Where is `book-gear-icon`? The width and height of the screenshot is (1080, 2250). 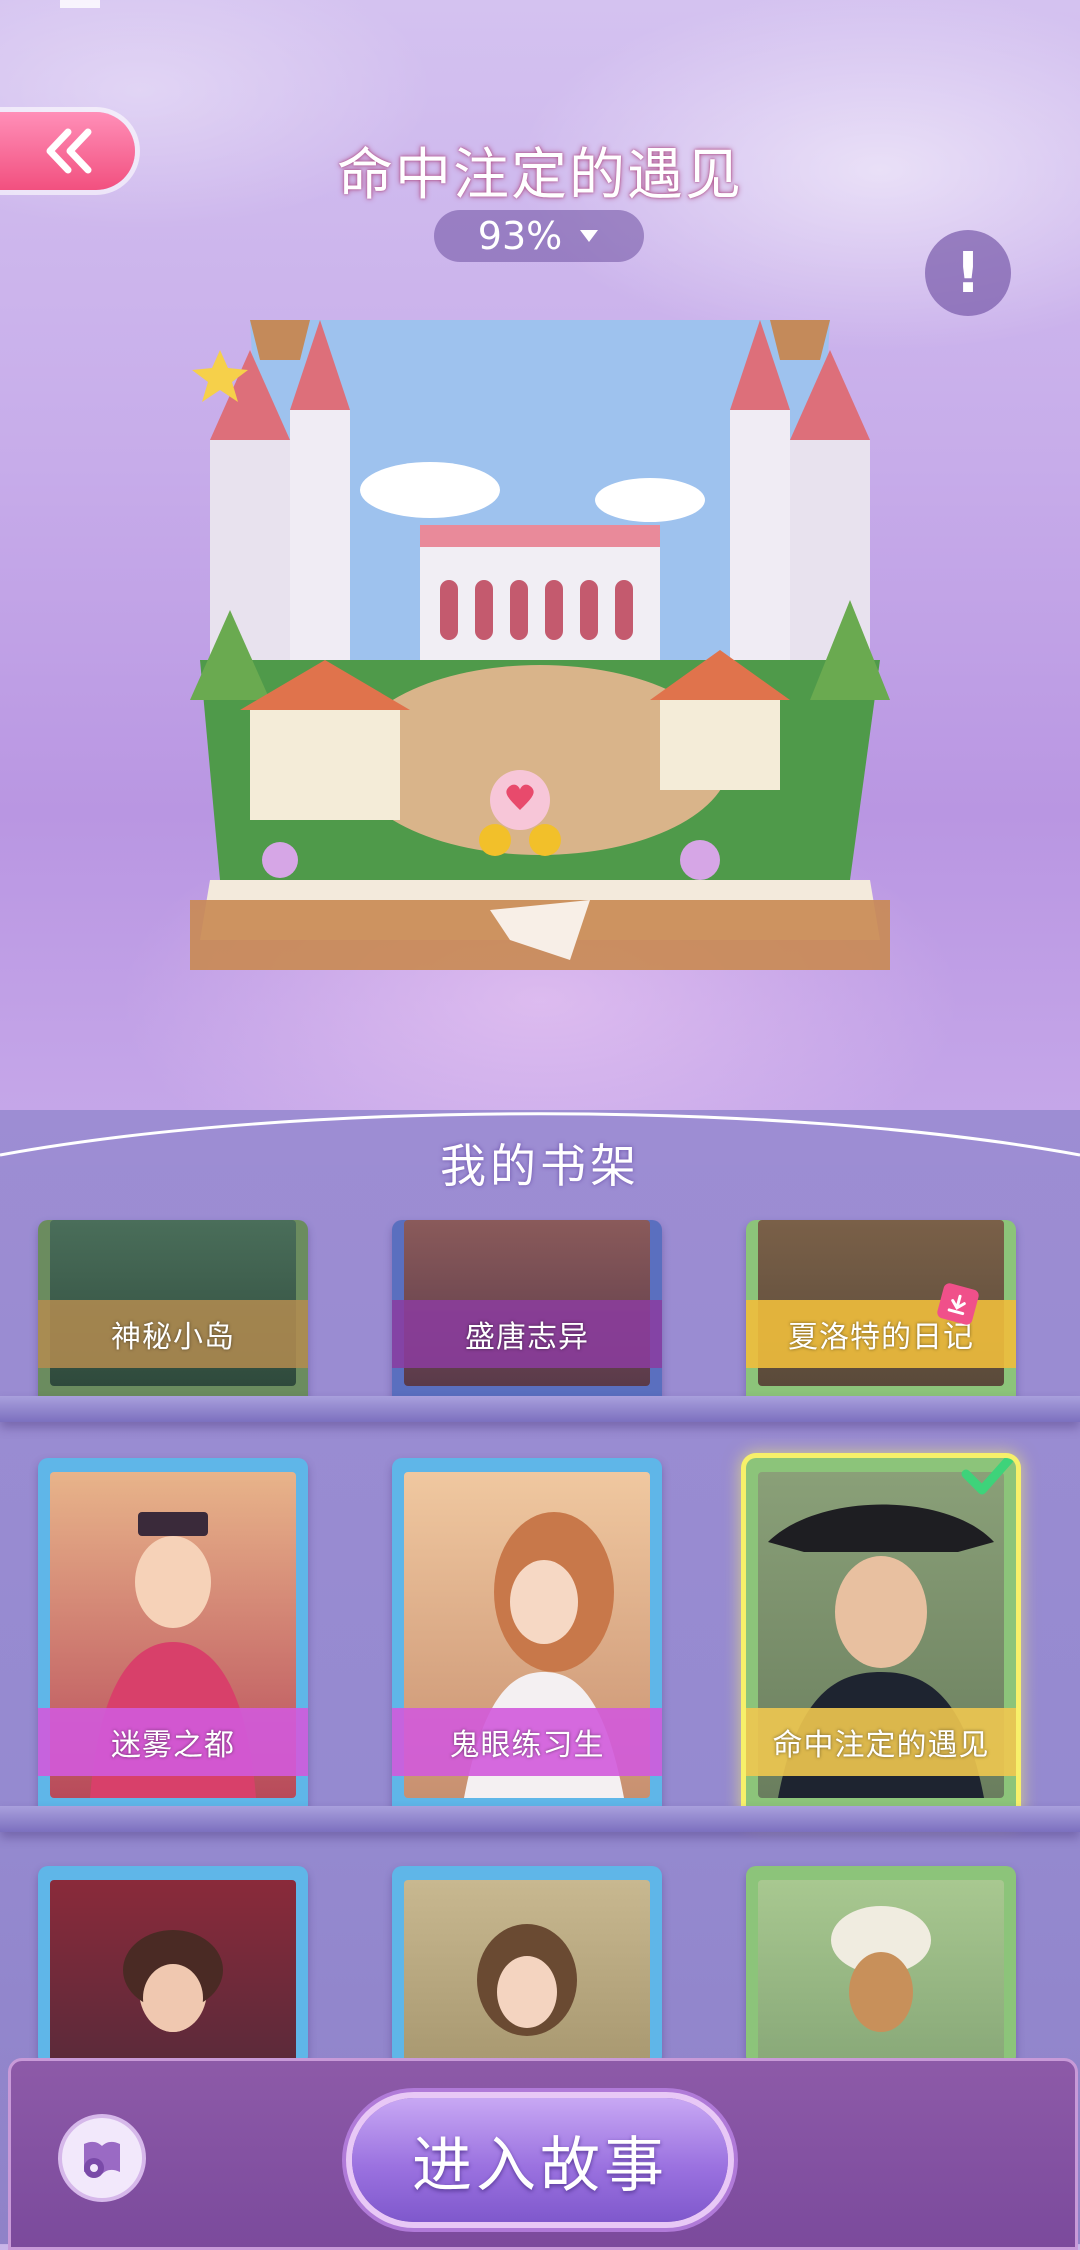 book-gear-icon is located at coordinates (102, 2159).